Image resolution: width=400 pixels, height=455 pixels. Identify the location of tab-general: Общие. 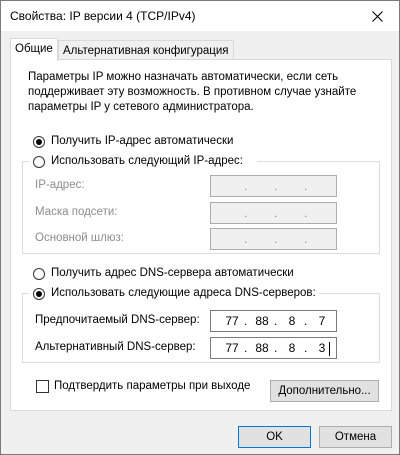
(34, 49).